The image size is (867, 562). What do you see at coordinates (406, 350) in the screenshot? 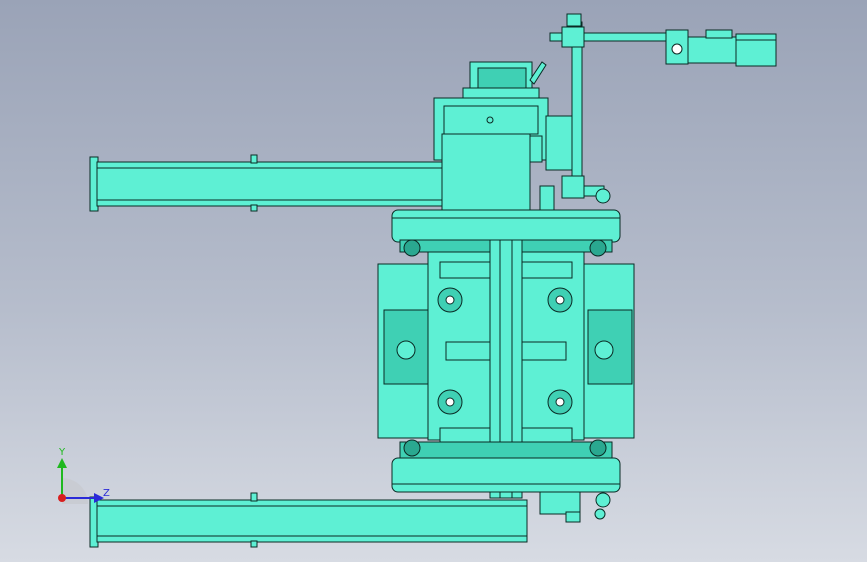
I see `left-housing-port` at bounding box center [406, 350].